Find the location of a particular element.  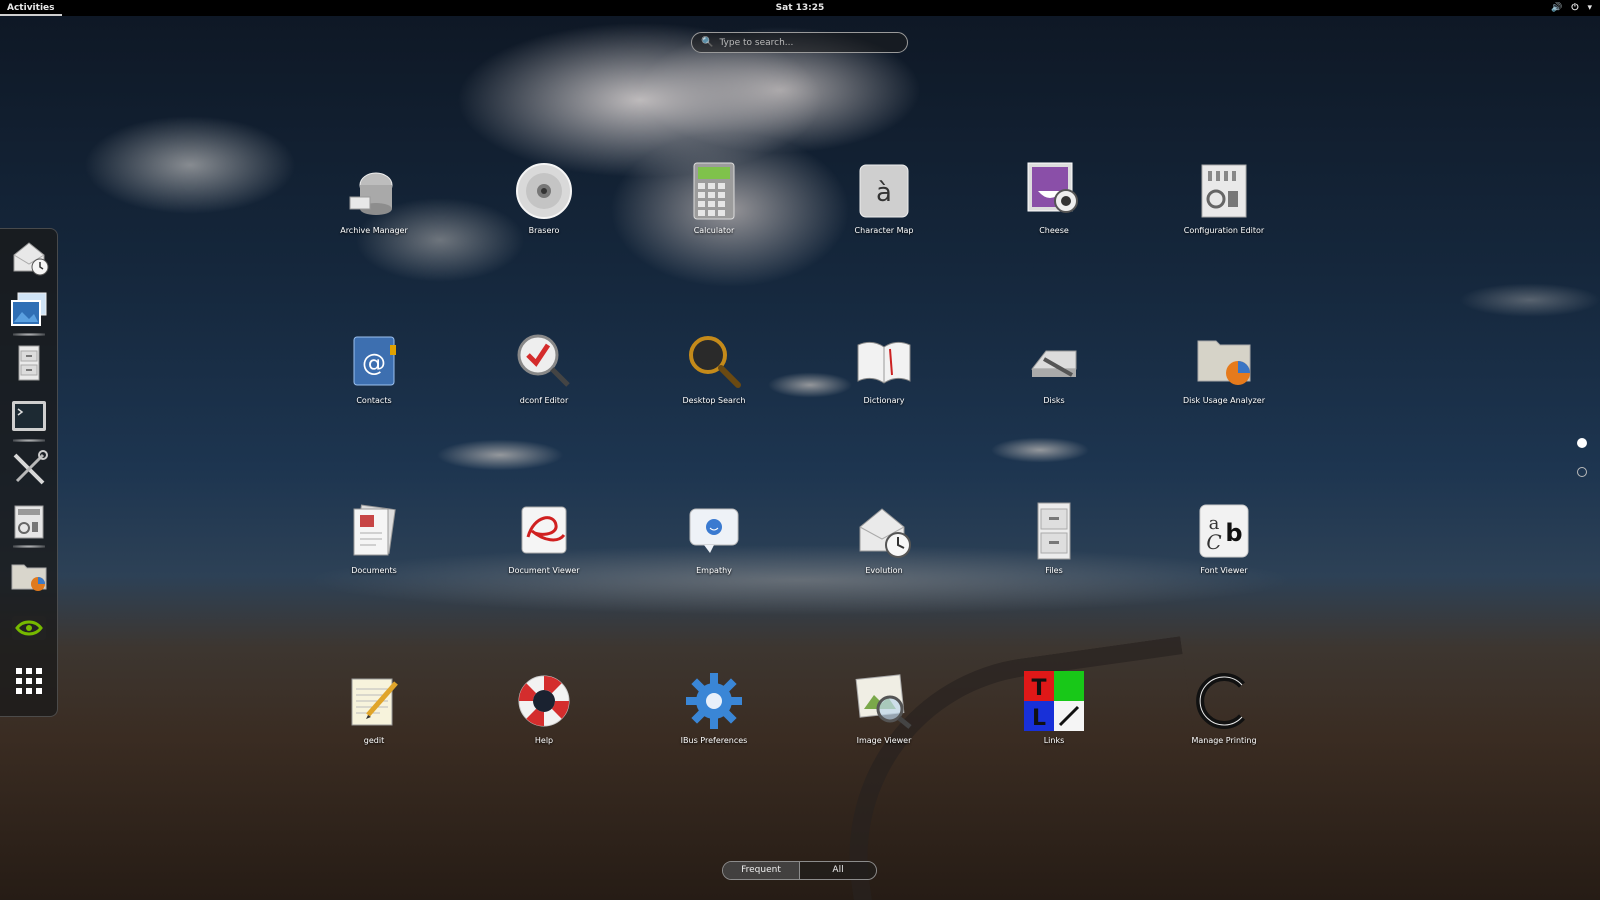

app-dictionary: Dictionary is located at coordinates (884, 367).